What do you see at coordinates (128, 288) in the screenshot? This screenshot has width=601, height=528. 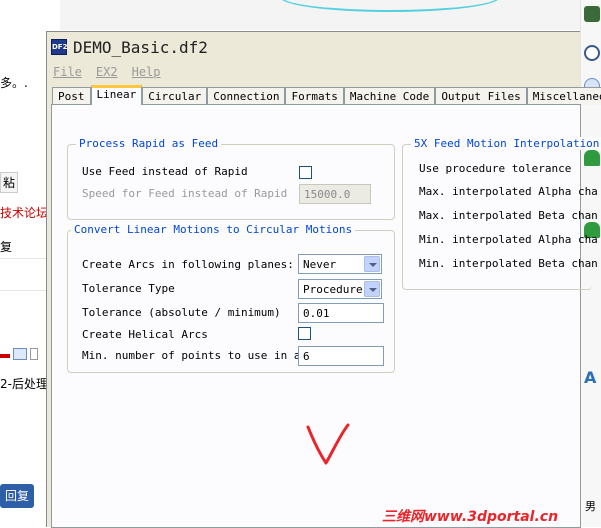 I see `tolerance-type-label: Tolerance Type` at bounding box center [128, 288].